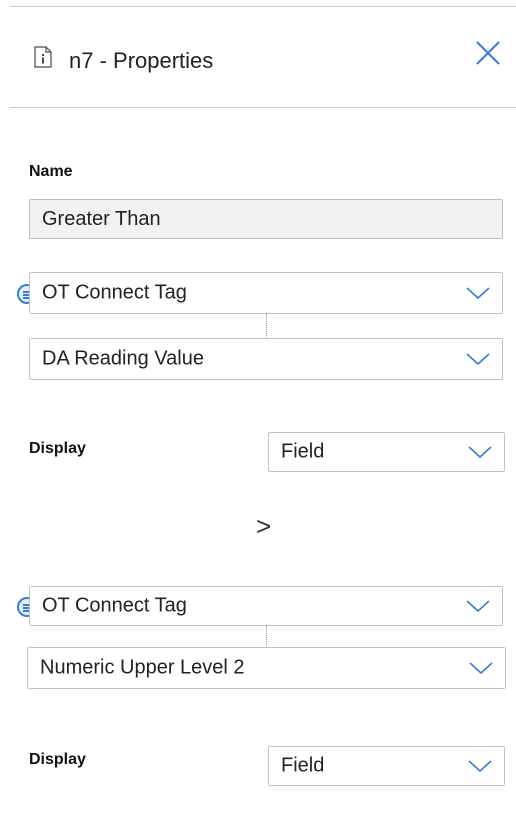  What do you see at coordinates (303, 765) in the screenshot?
I see `right-display-value: Field` at bounding box center [303, 765].